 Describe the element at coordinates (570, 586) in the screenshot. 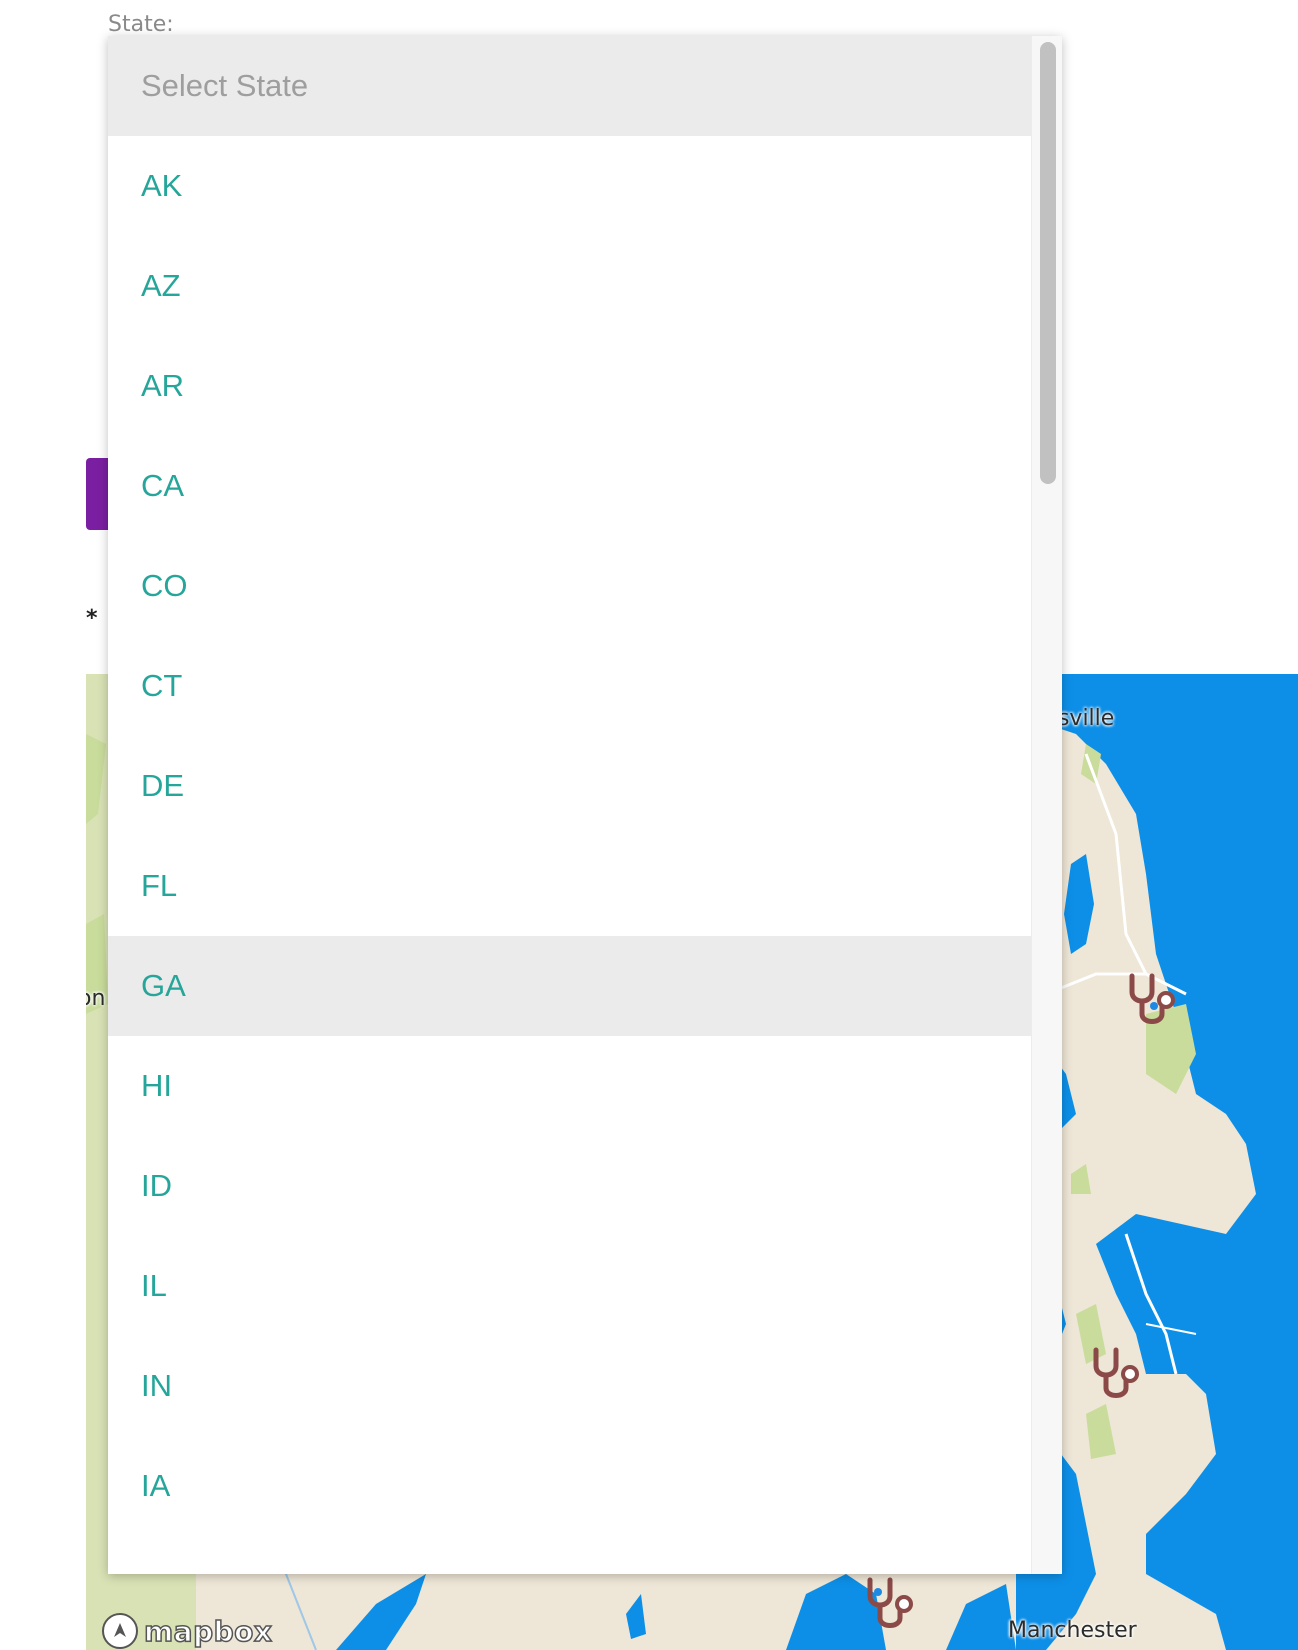

I see `state-option-co: CO` at that location.